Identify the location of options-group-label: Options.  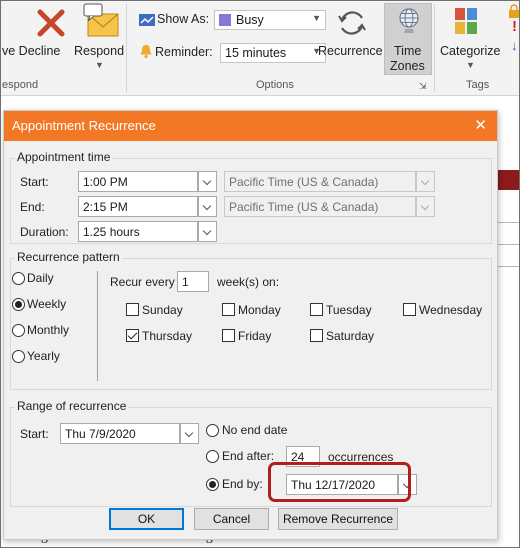
(275, 85).